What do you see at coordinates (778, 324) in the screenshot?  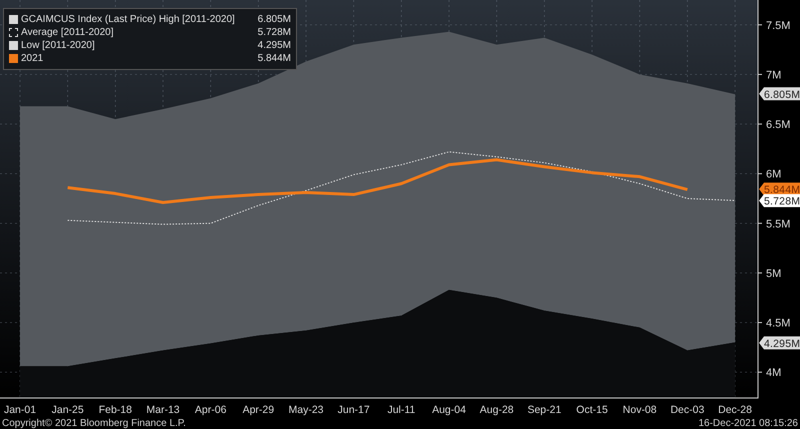 I see `y-axis-label: 4.5M` at bounding box center [778, 324].